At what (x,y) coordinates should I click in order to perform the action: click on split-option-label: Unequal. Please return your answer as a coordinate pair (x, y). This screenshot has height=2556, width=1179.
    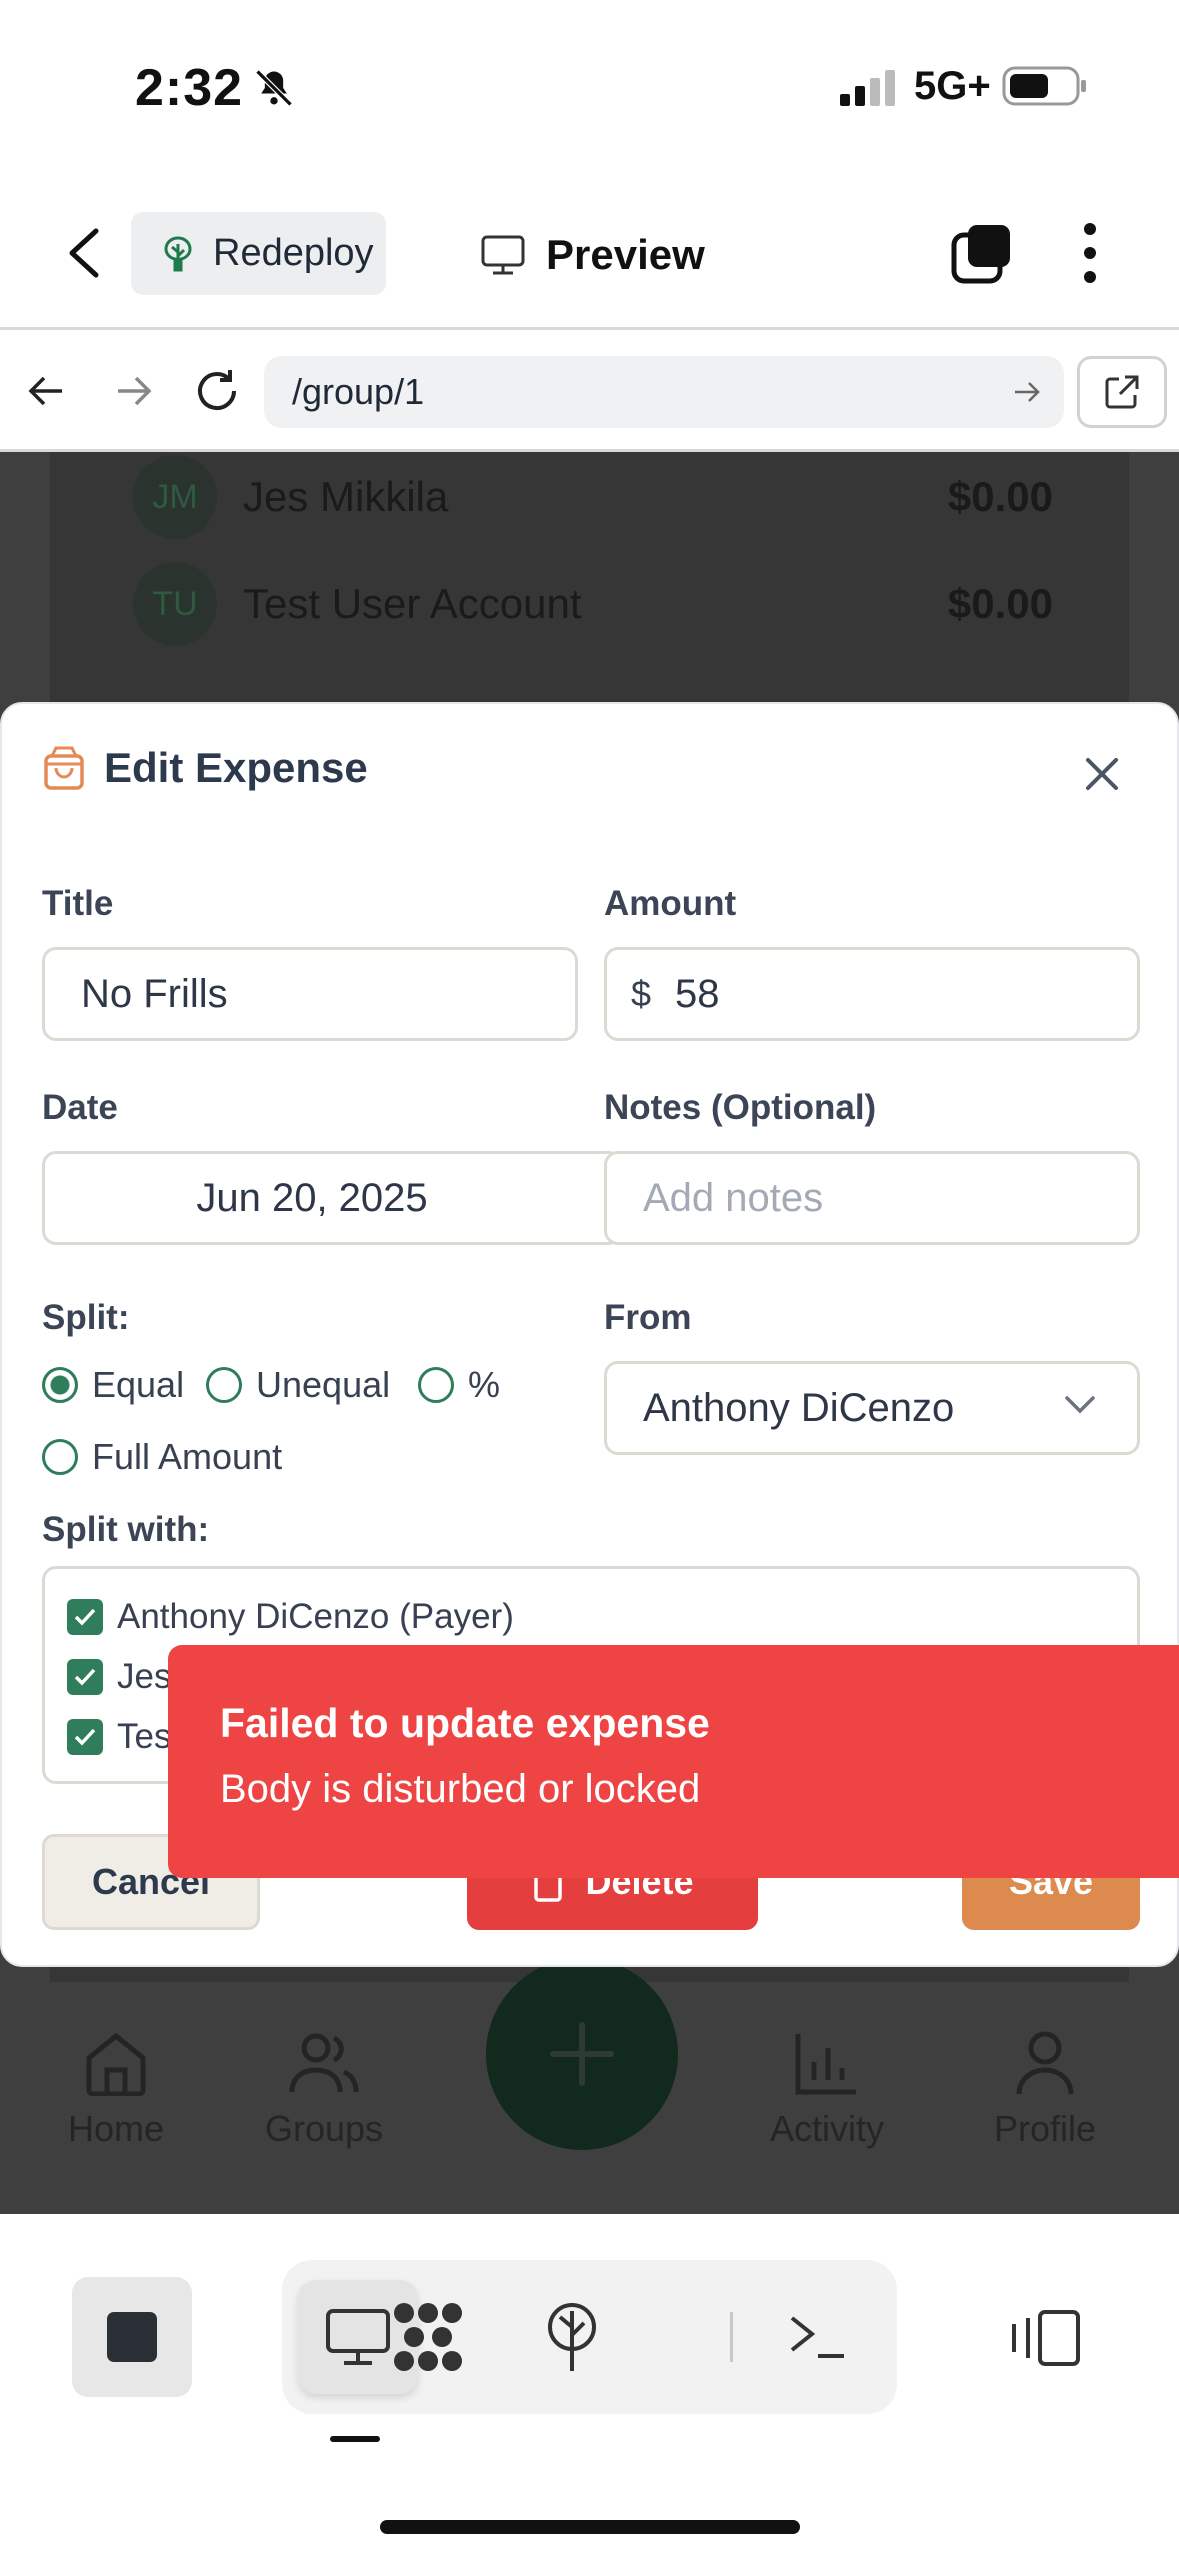
    Looking at the image, I should click on (323, 1384).